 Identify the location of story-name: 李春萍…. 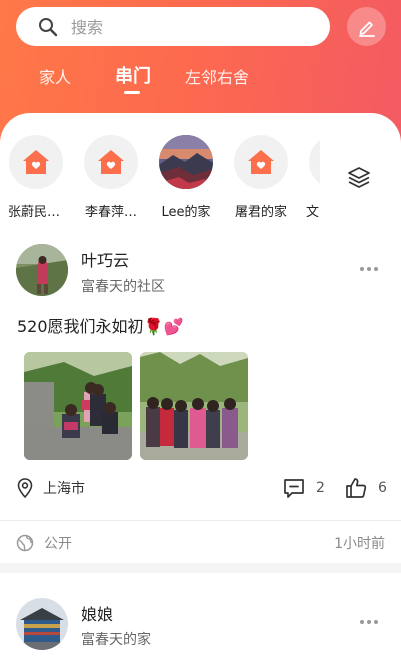
(110, 212).